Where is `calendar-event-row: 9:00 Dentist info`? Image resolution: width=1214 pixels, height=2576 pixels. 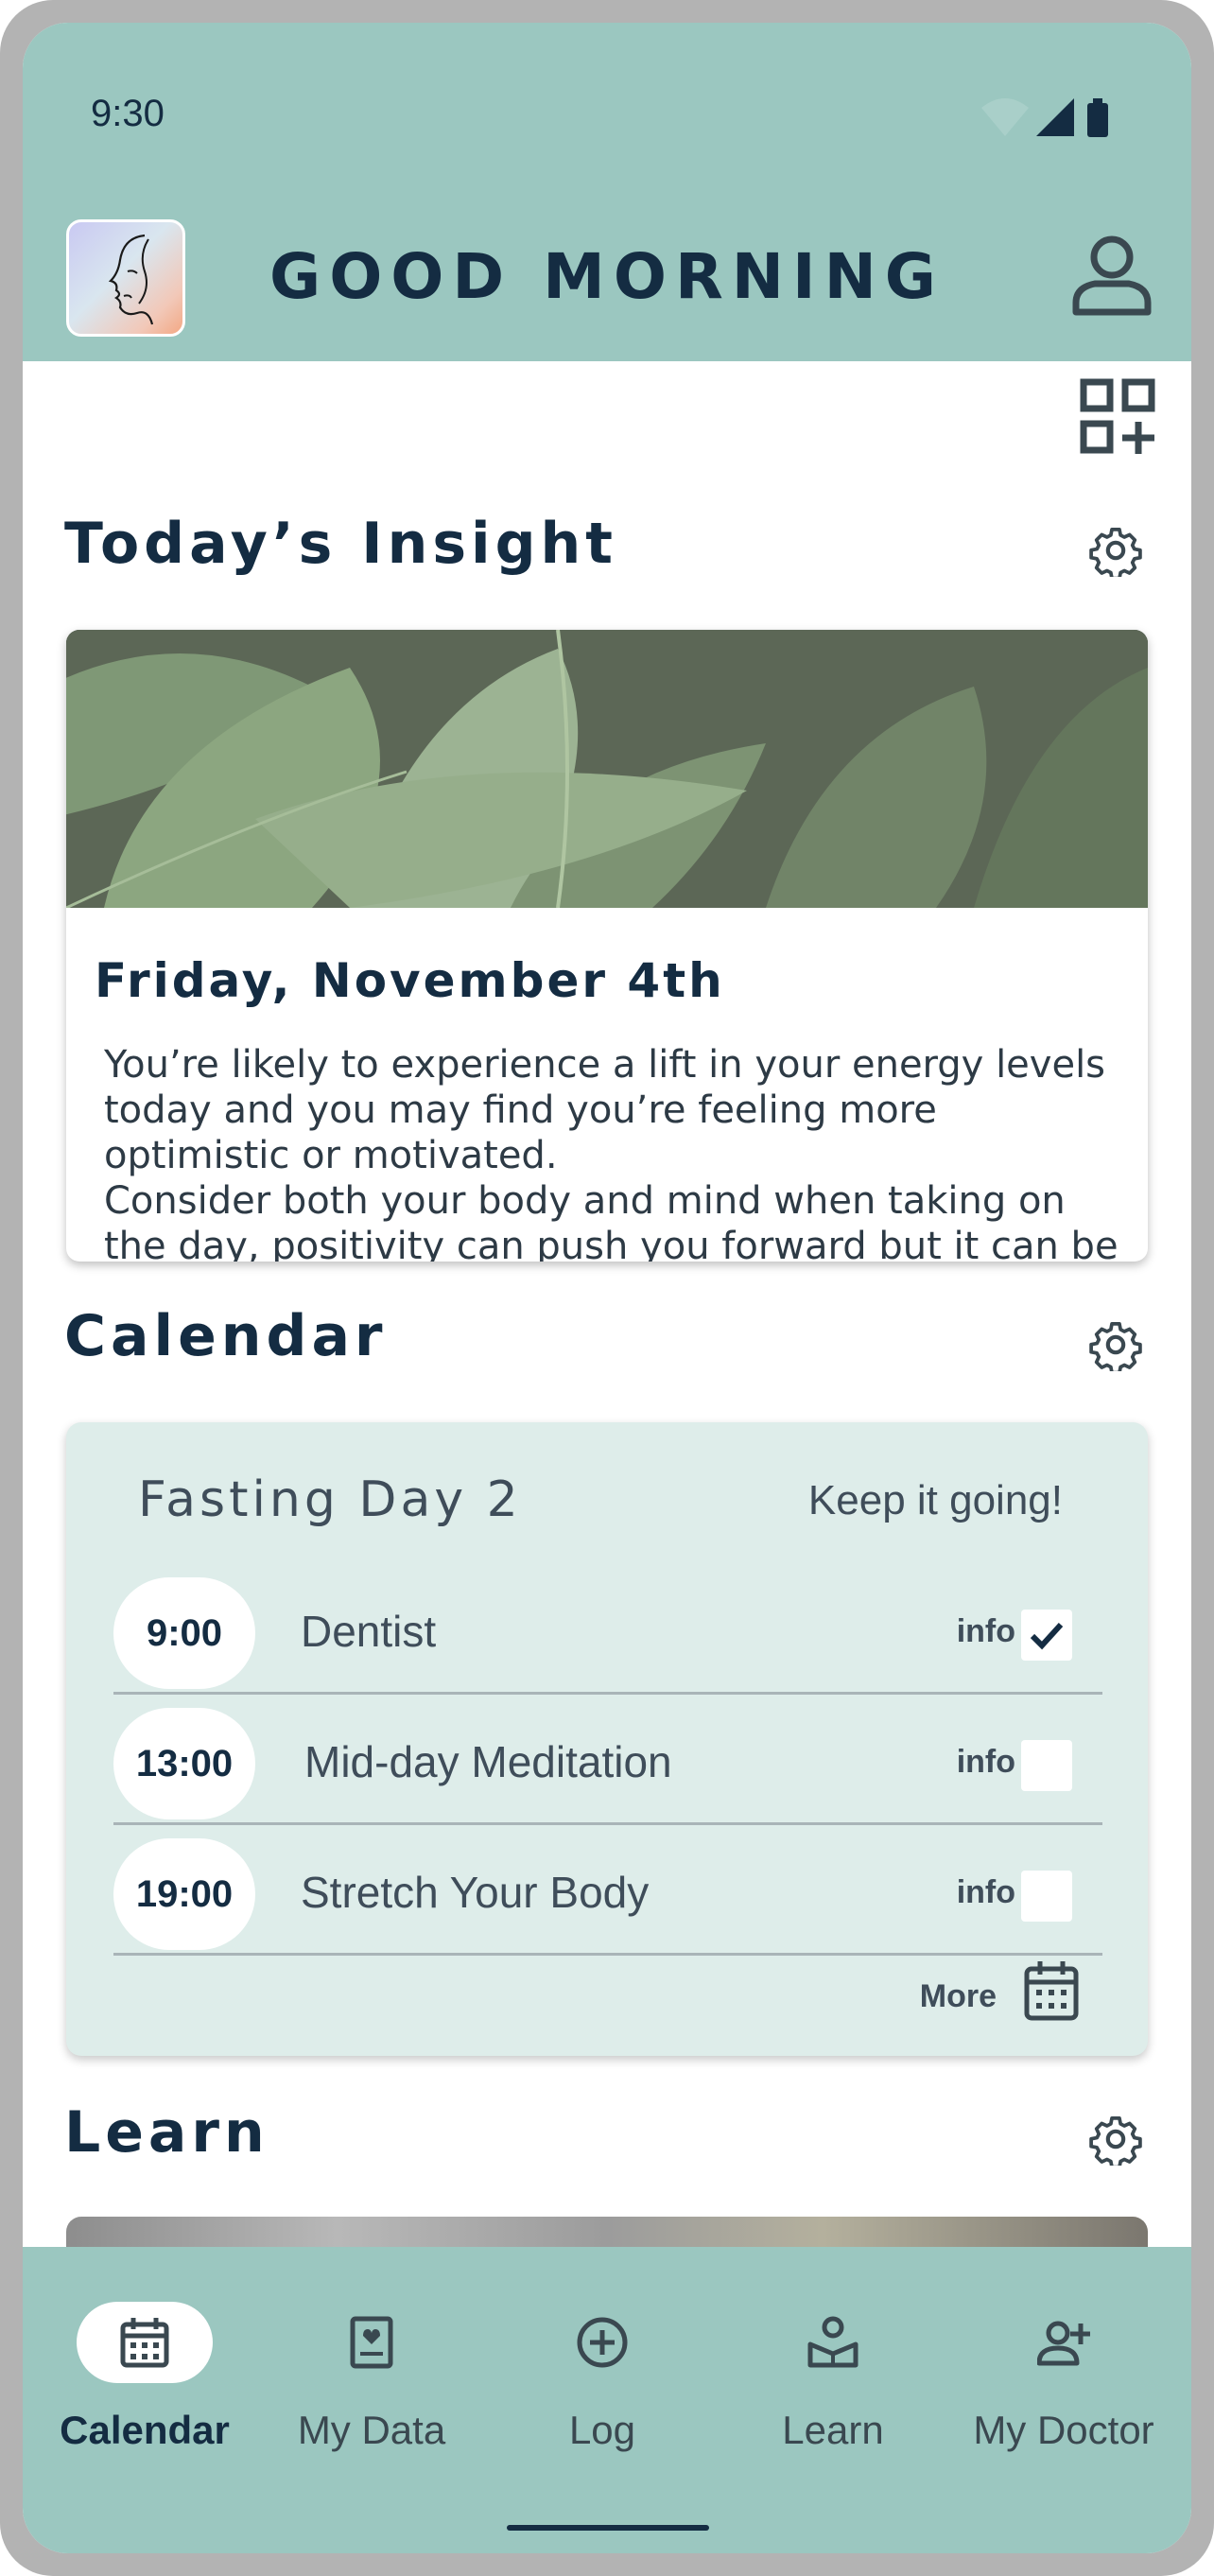 calendar-event-row: 9:00 Dentist info is located at coordinates (607, 1629).